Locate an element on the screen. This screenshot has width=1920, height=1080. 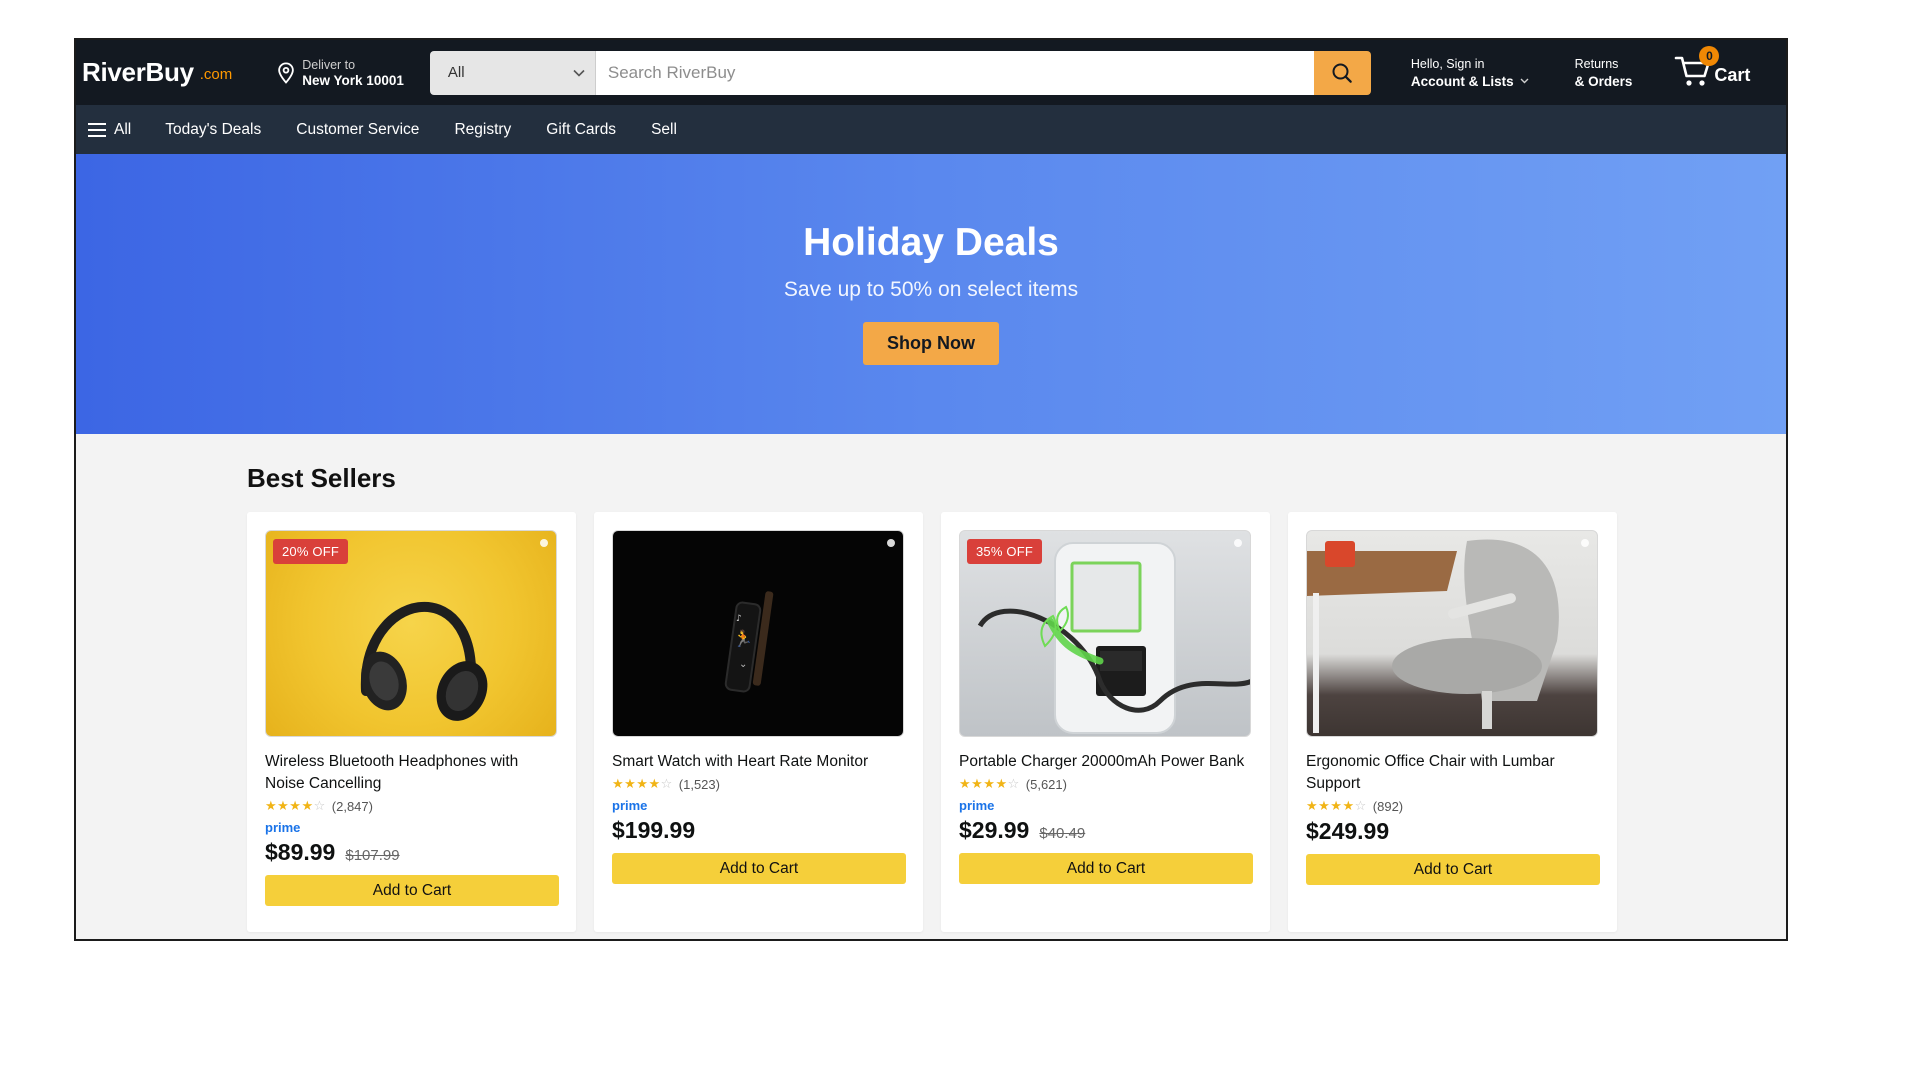
cart-label: Cart is located at coordinates (1732, 74).